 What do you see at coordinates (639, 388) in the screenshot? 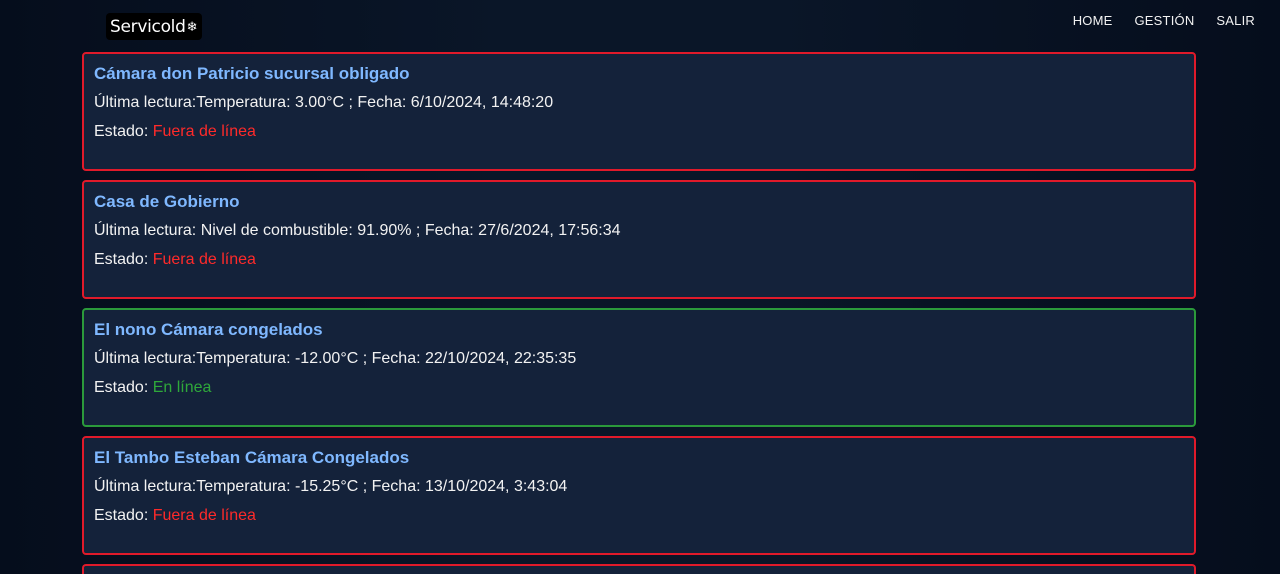
I see `device-status: Estado: En línea` at bounding box center [639, 388].